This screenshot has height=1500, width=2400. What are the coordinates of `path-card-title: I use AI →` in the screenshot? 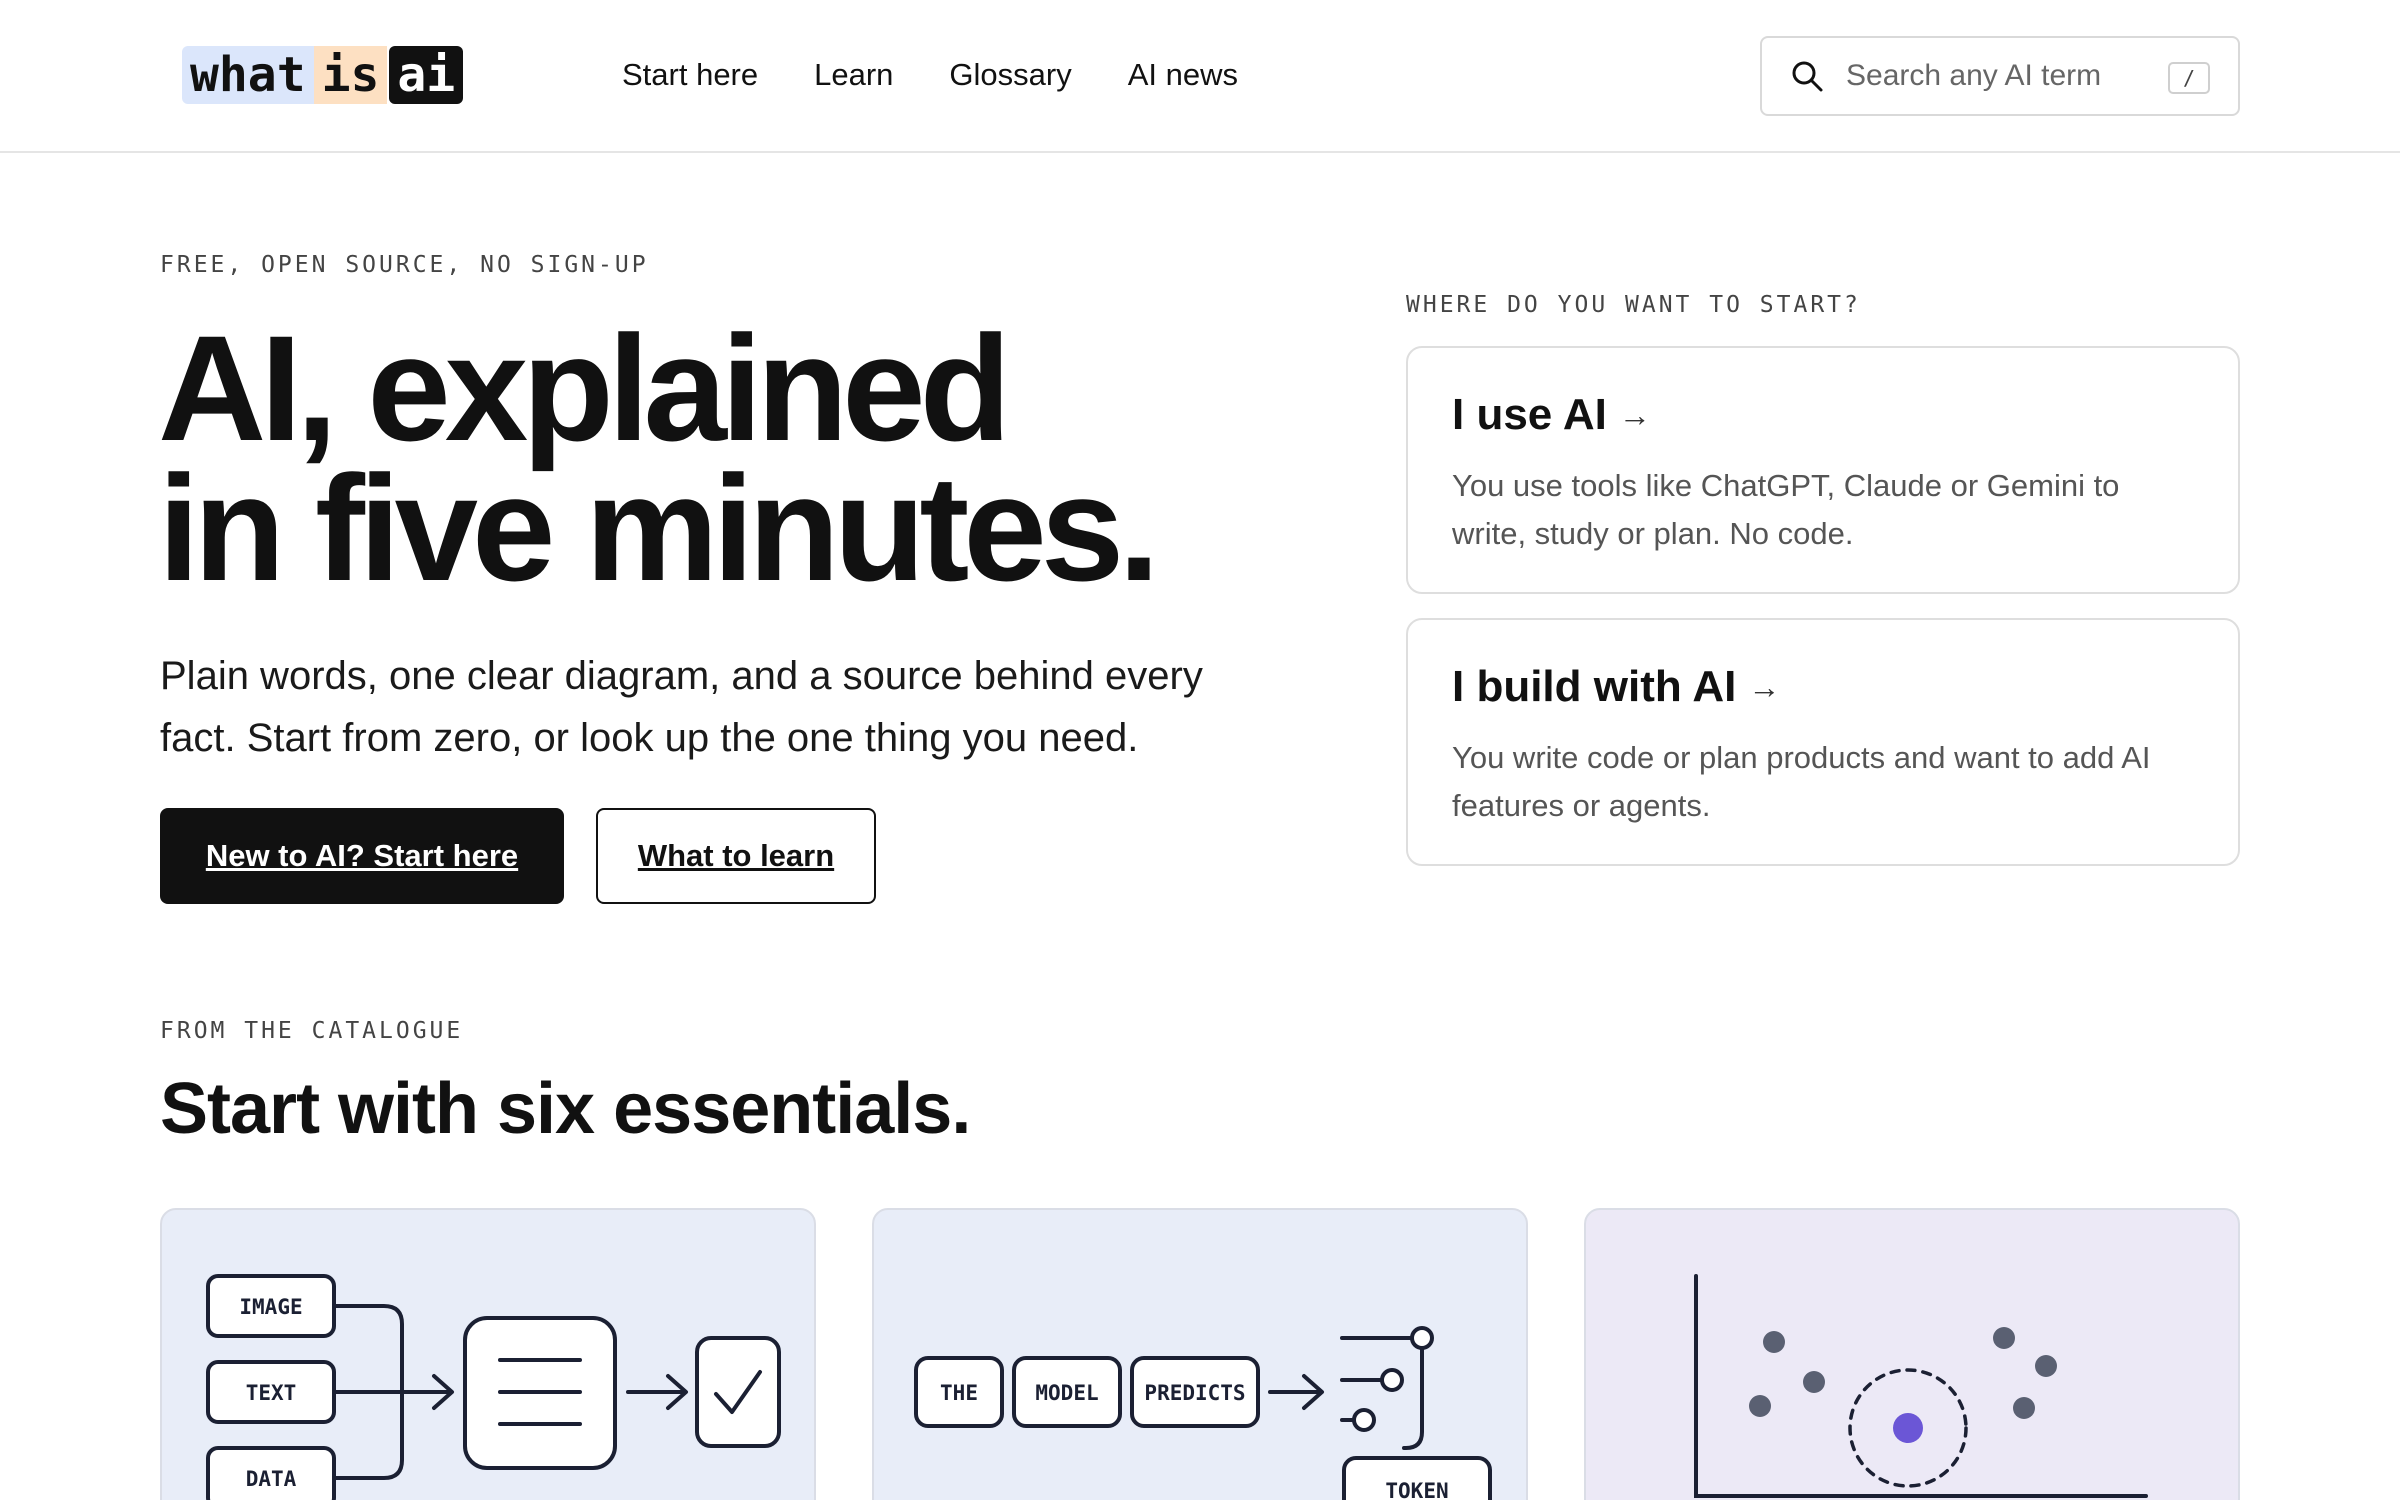 It's located at (1823, 415).